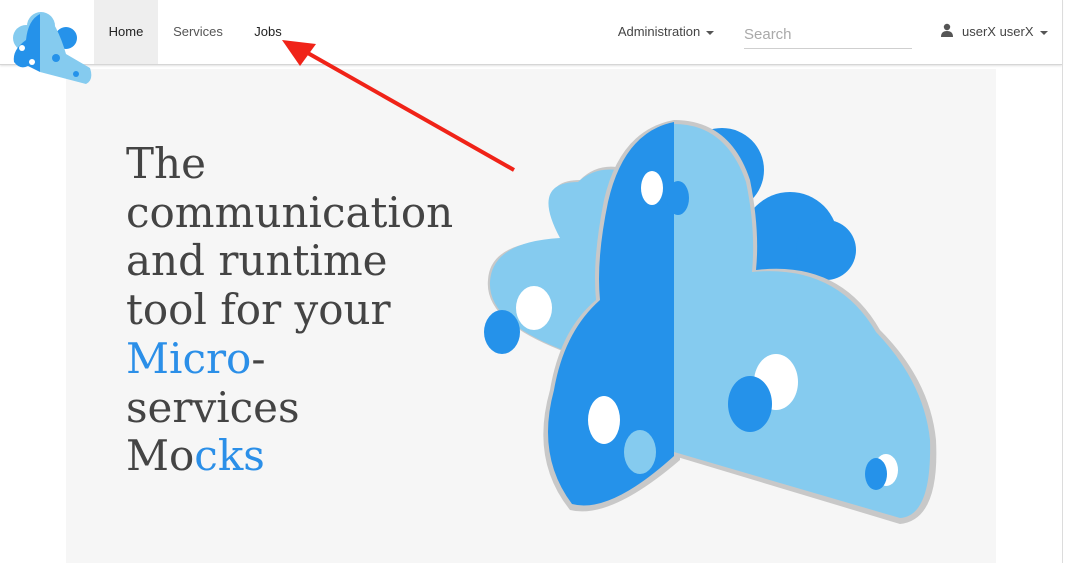 This screenshot has height=563, width=1065. What do you see at coordinates (258, 310) in the screenshot?
I see `tagline-line: tool for your` at bounding box center [258, 310].